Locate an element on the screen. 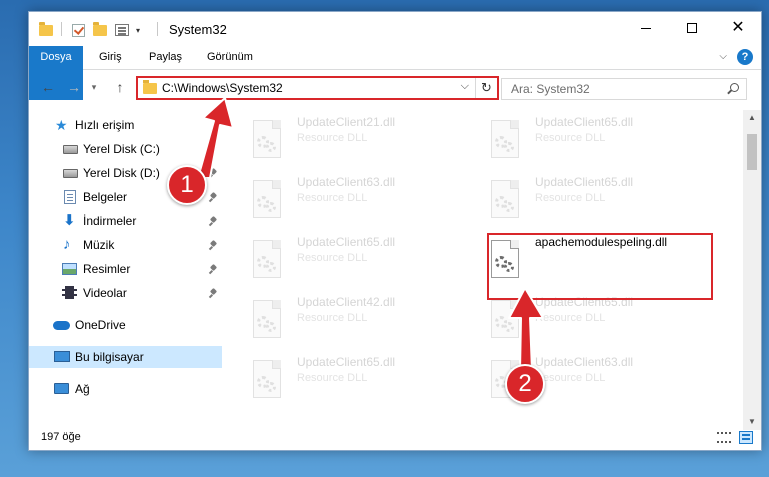  tab-share: Paylaş is located at coordinates (165, 57).